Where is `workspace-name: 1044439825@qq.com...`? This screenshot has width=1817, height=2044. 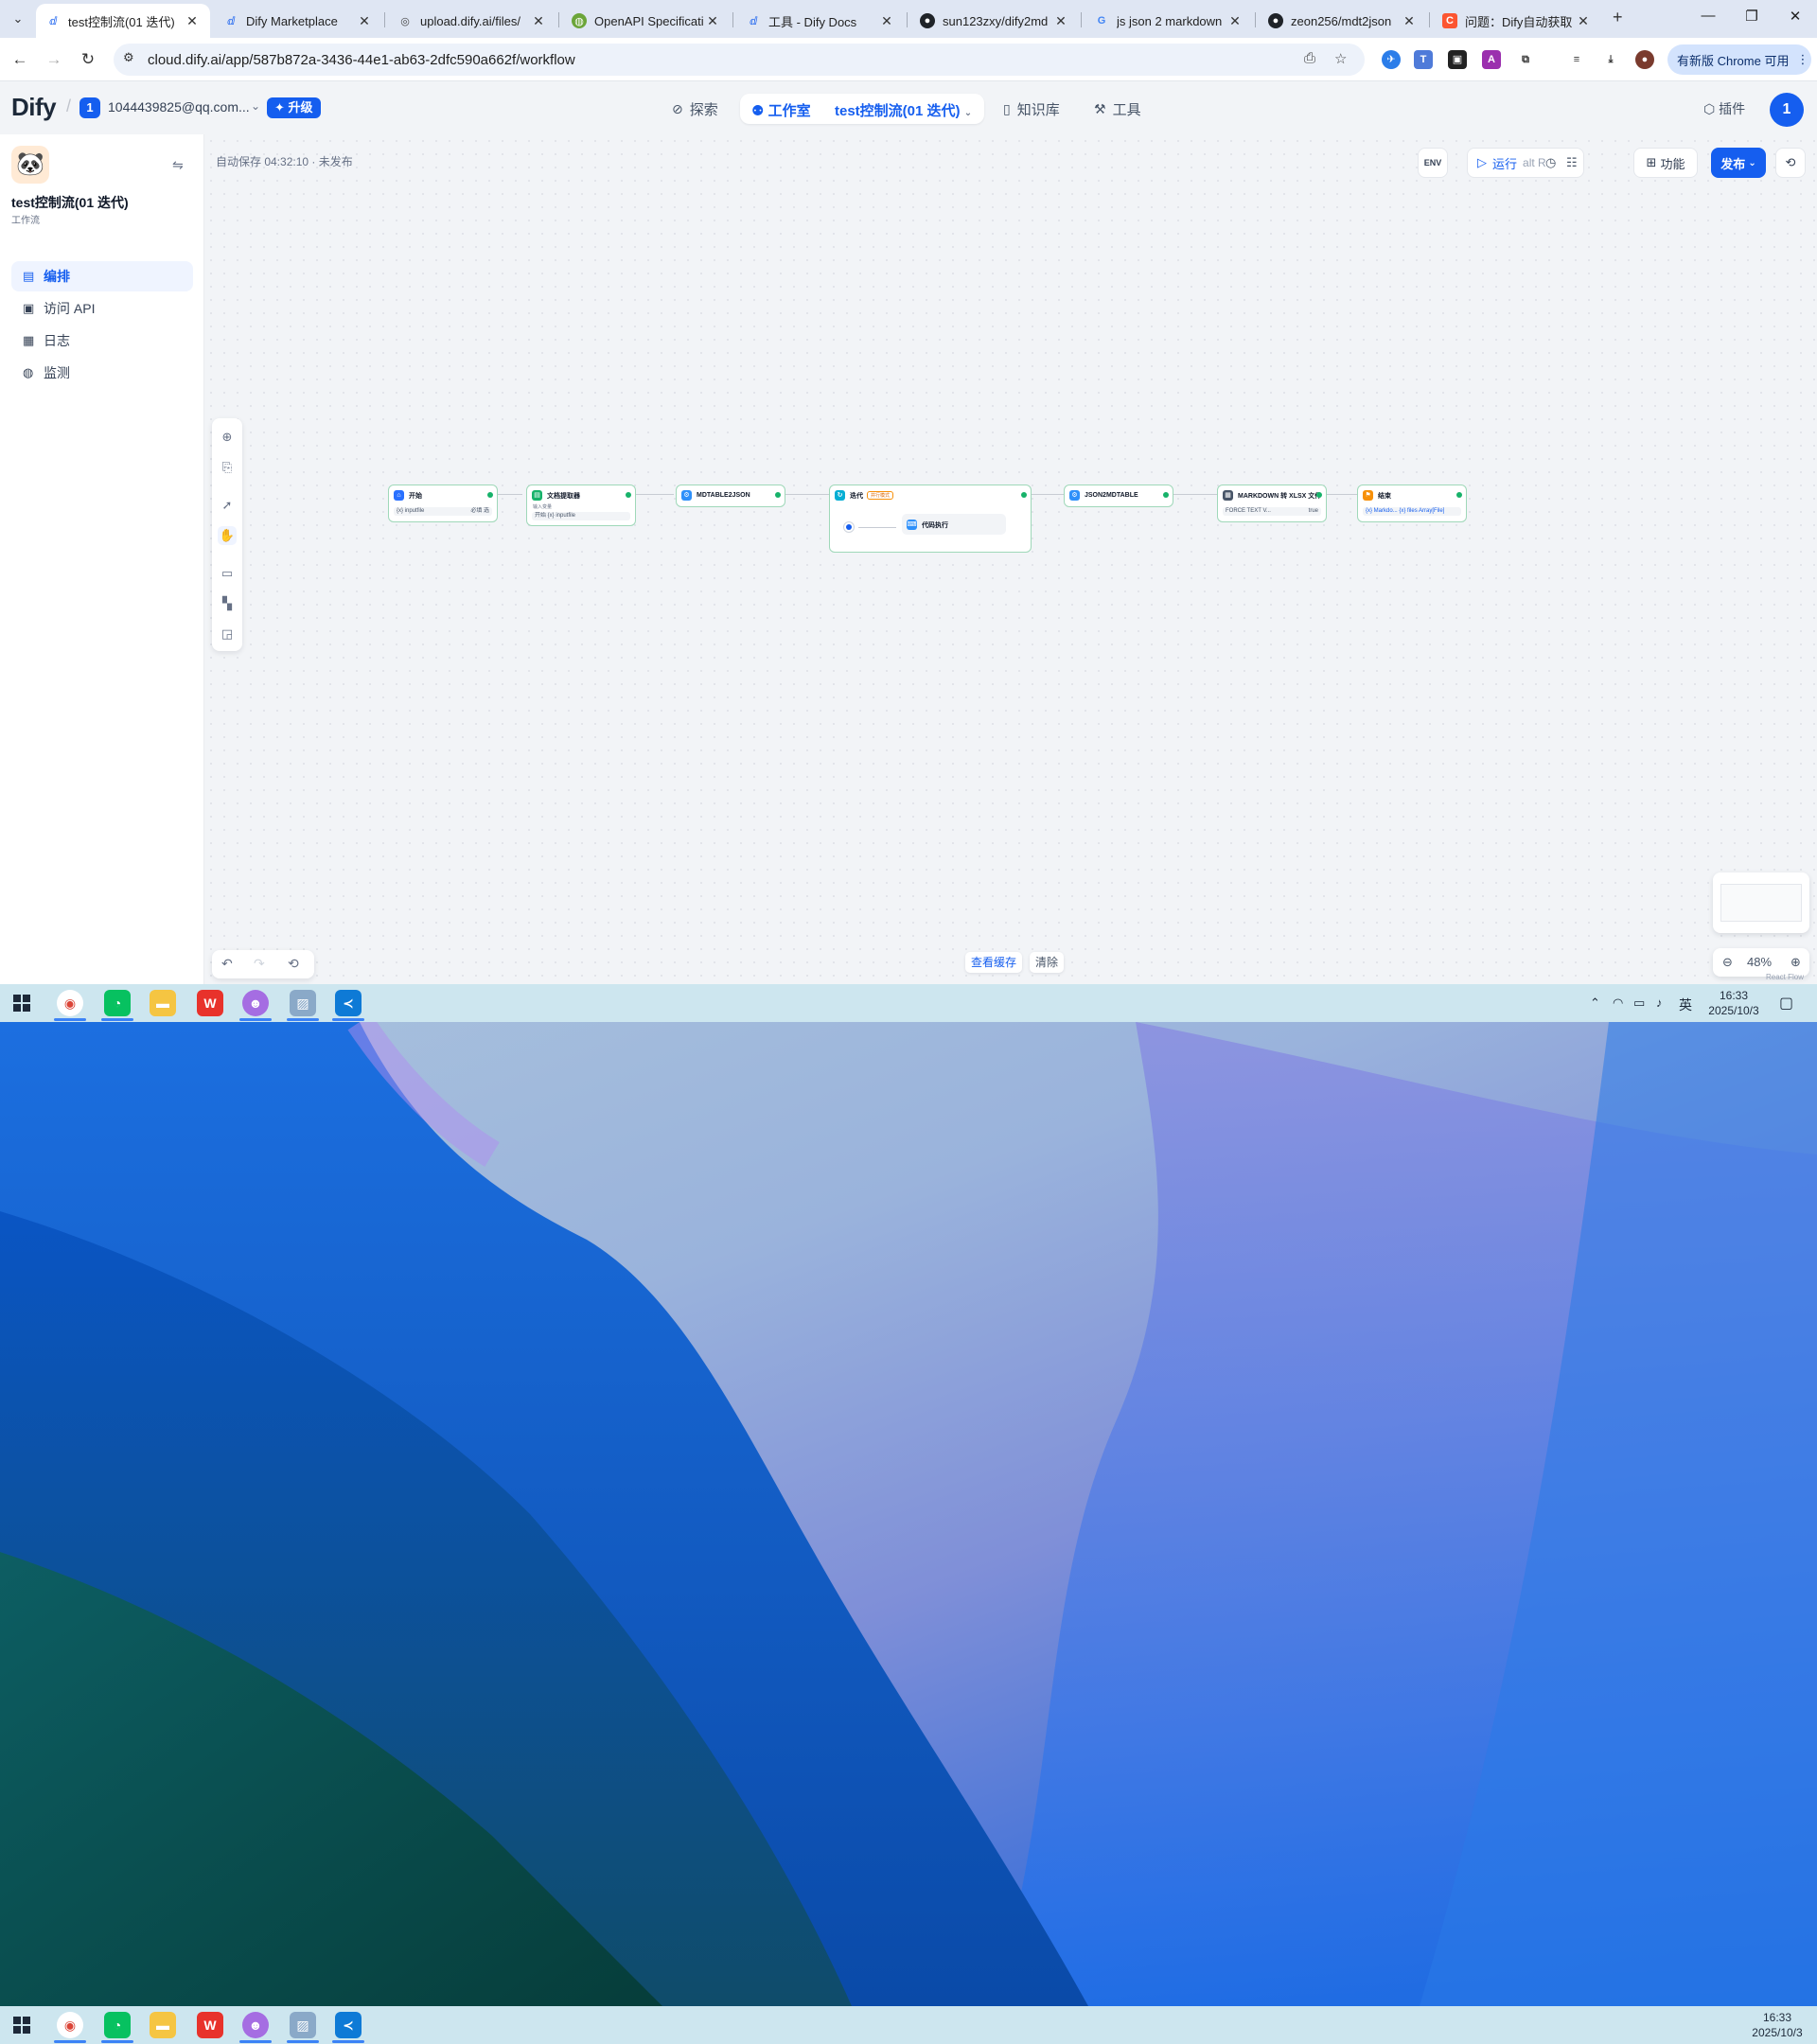
workspace-name: 1044439825@qq.com... is located at coordinates (179, 107).